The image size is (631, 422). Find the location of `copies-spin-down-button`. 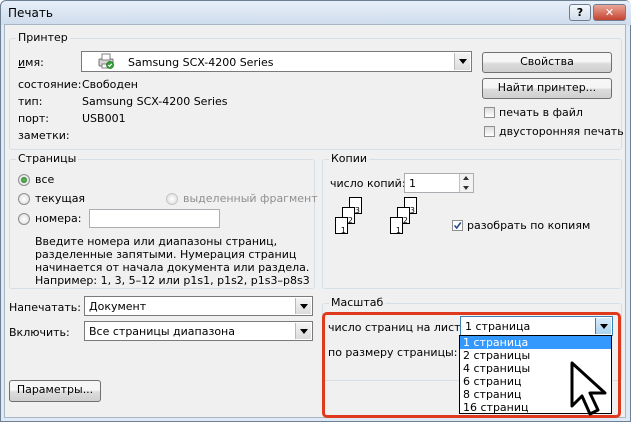

copies-spin-down-button is located at coordinates (466, 187).